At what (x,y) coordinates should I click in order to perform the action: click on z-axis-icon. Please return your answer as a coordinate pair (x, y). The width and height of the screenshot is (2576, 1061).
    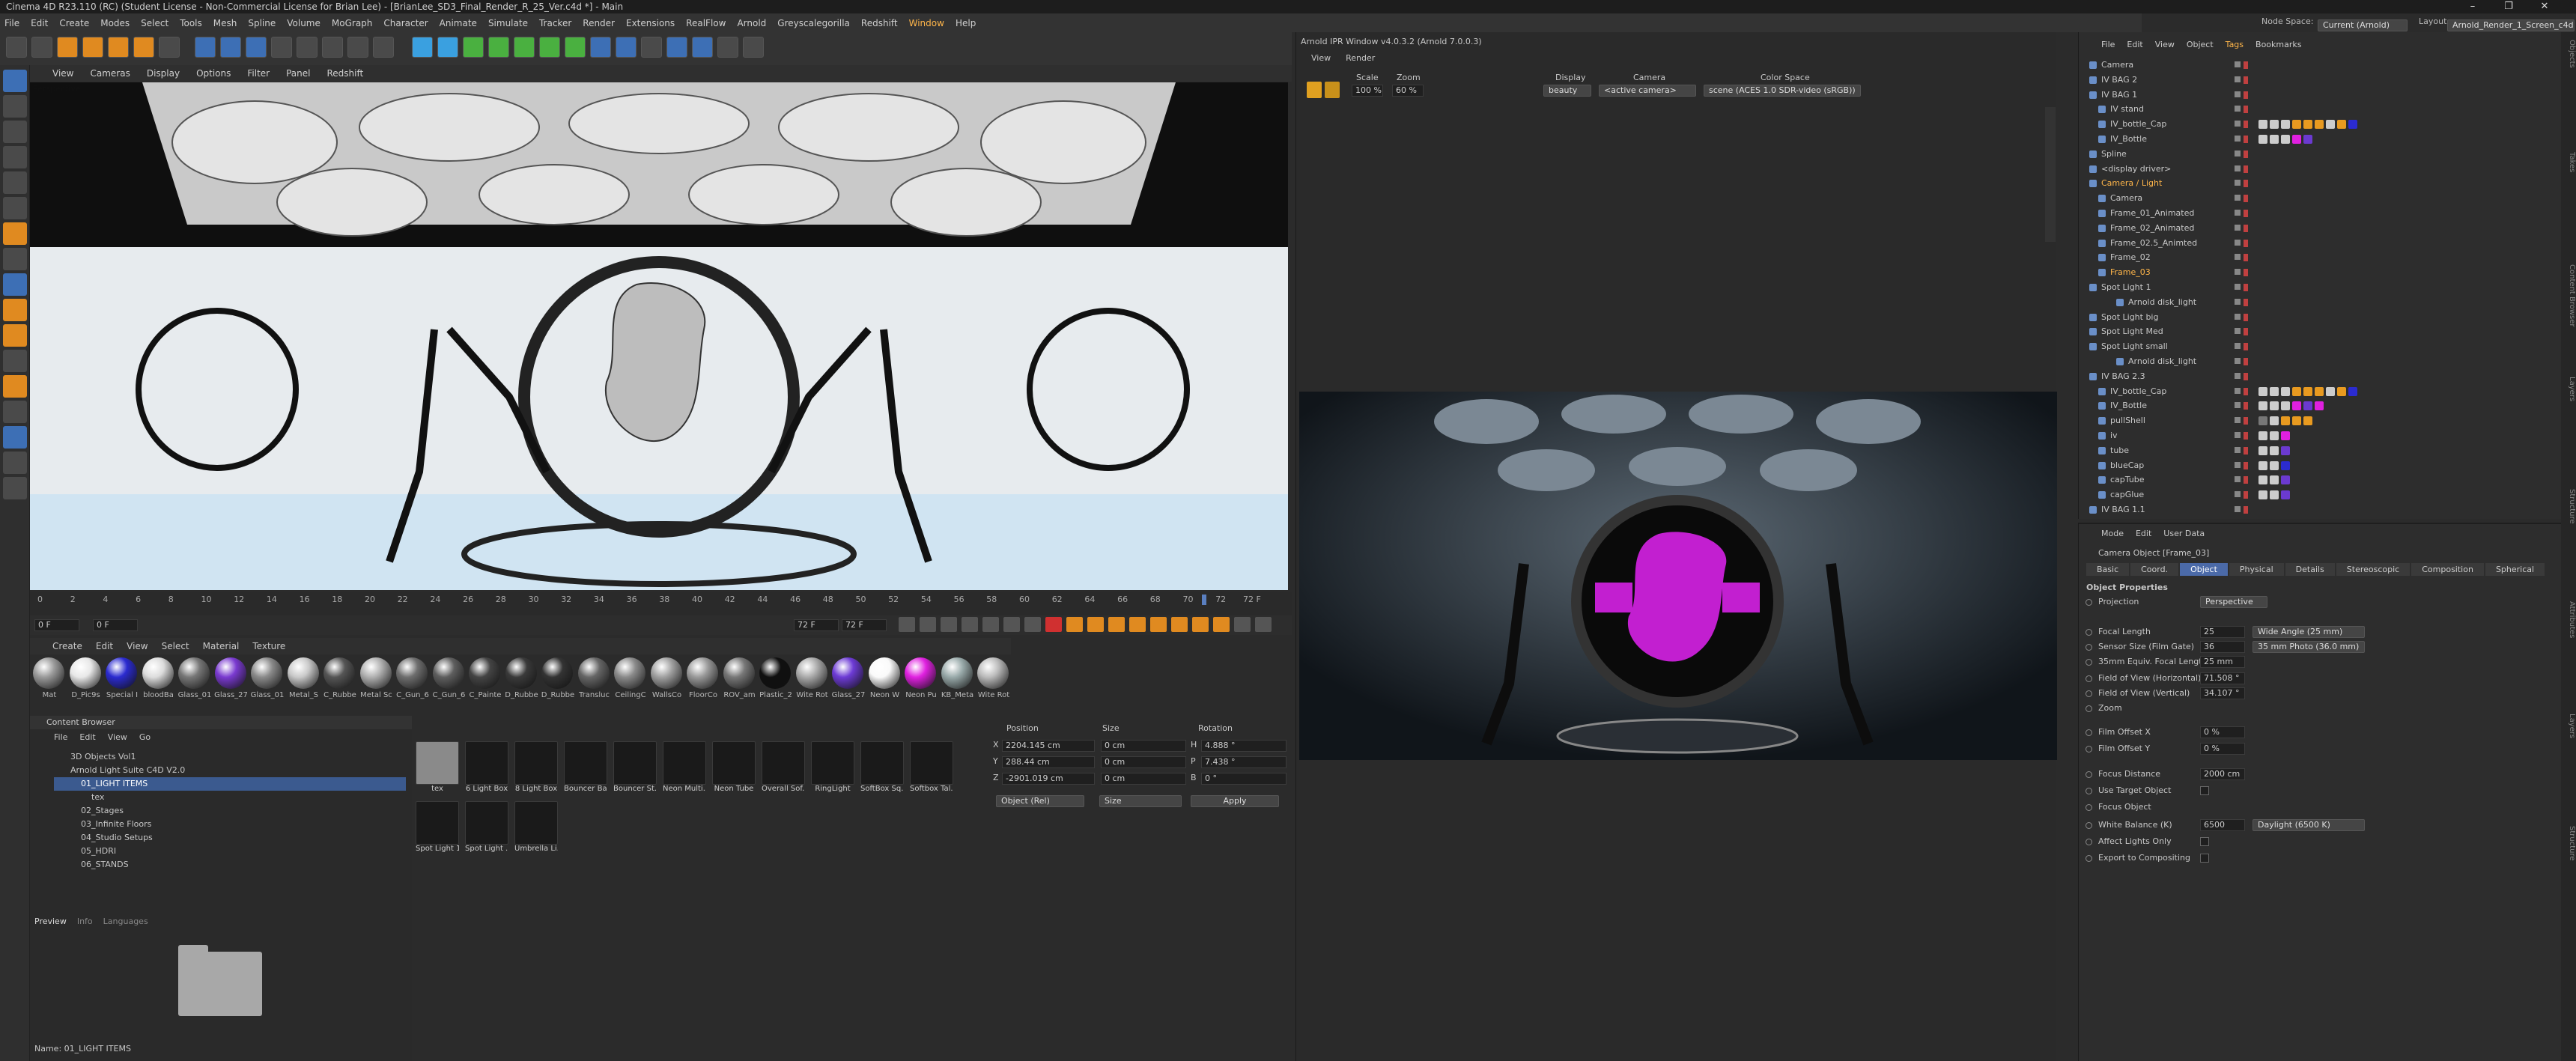
    Looking at the image, I should click on (256, 47).